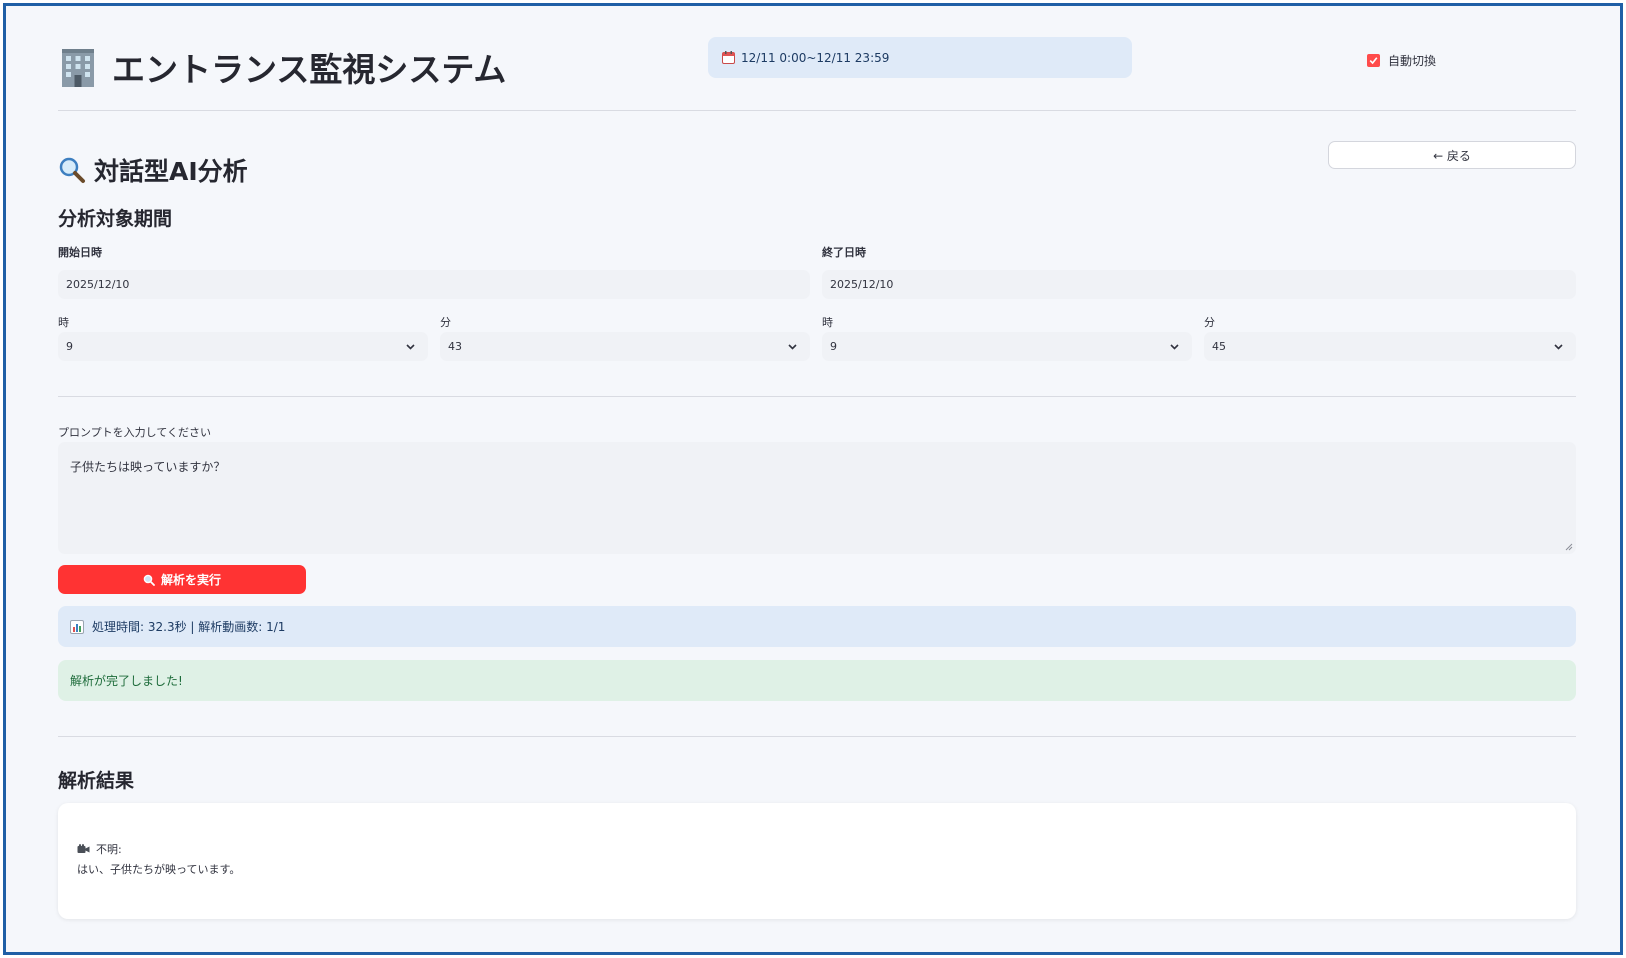 Image resolution: width=1626 pixels, height=958 pixels. Describe the element at coordinates (171, 171) in the screenshot. I see `page-title-text: 対話型AI分析` at that location.